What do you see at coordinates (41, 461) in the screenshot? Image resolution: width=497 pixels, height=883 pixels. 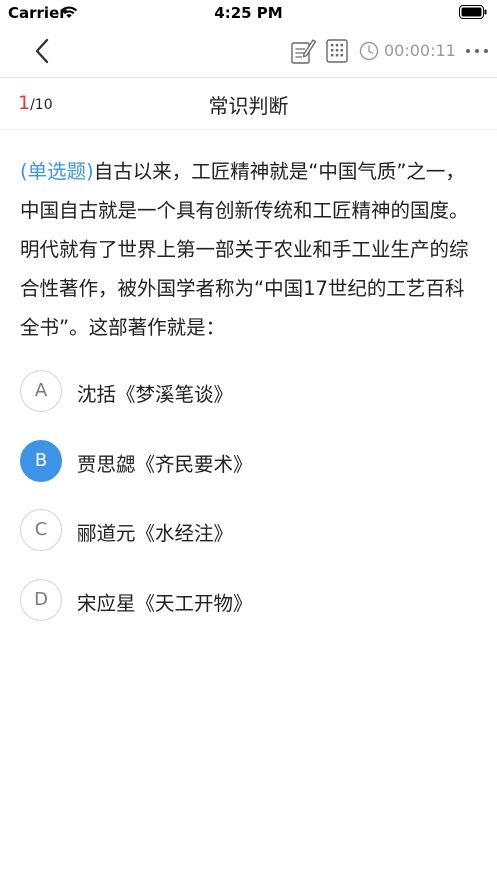 I see `option-b-letter: B` at bounding box center [41, 461].